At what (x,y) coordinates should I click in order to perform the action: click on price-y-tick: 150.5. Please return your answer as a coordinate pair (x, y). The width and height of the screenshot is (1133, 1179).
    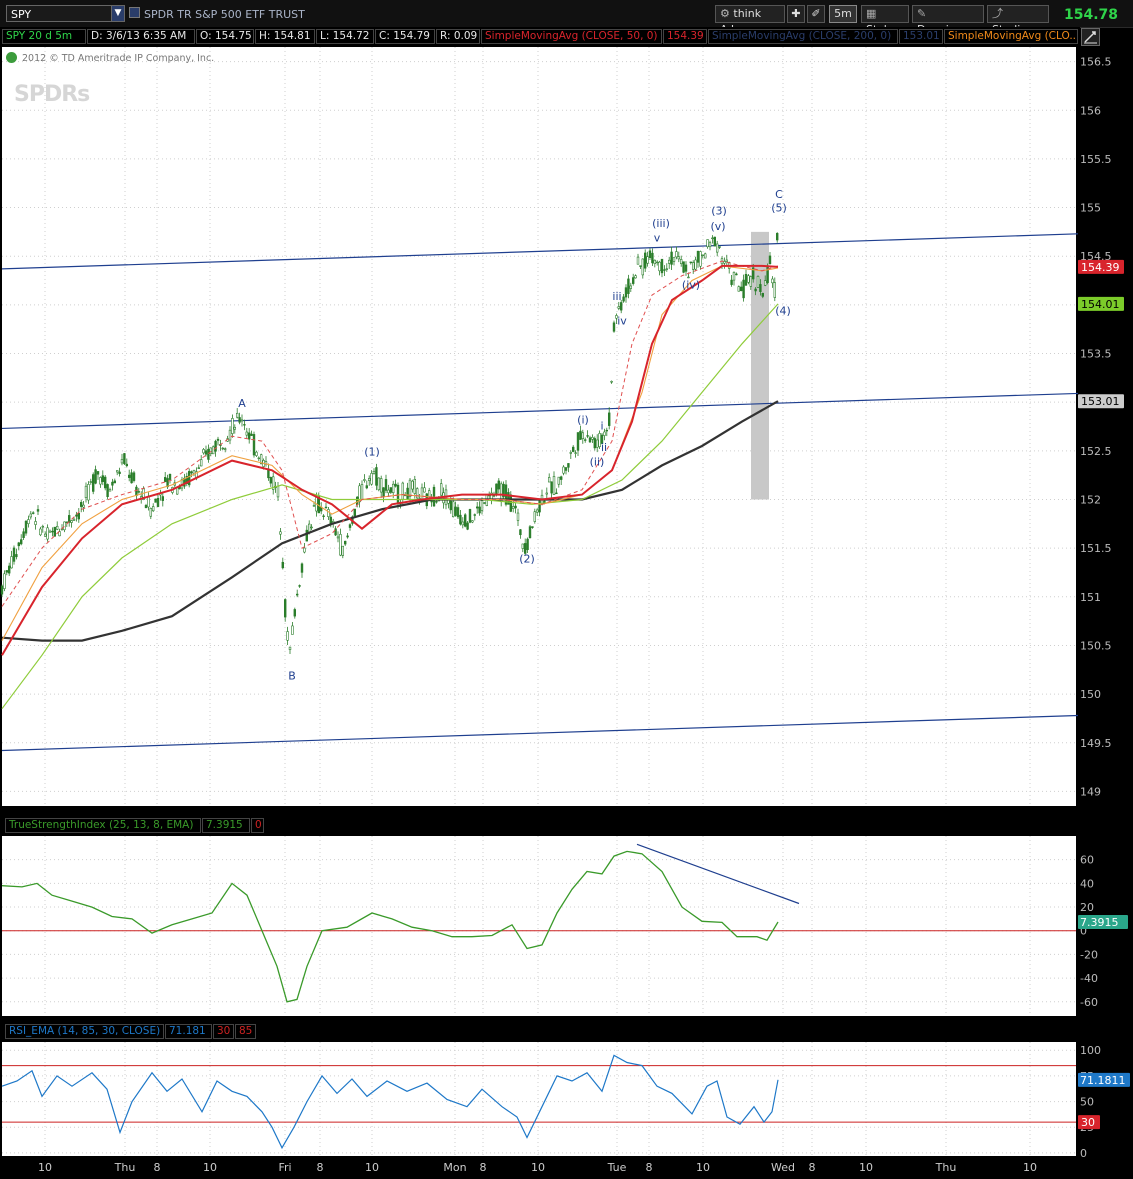
    Looking at the image, I should click on (1096, 645).